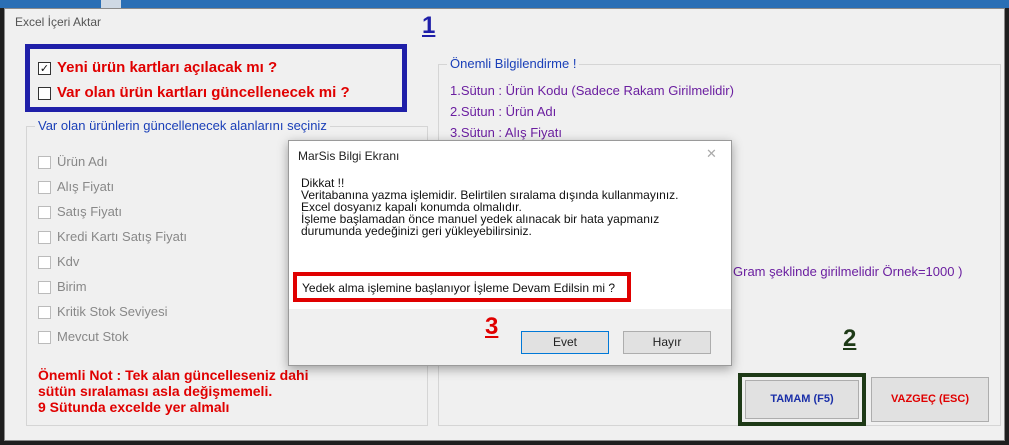 The image size is (1009, 445). What do you see at coordinates (112, 286) in the screenshot?
I see `field-birim: Birim` at bounding box center [112, 286].